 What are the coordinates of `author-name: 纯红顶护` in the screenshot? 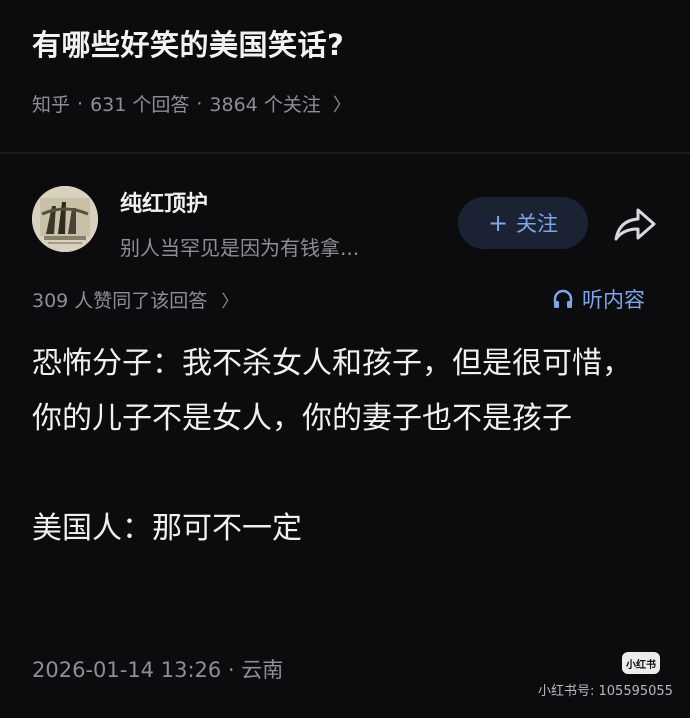 It's located at (164, 202).